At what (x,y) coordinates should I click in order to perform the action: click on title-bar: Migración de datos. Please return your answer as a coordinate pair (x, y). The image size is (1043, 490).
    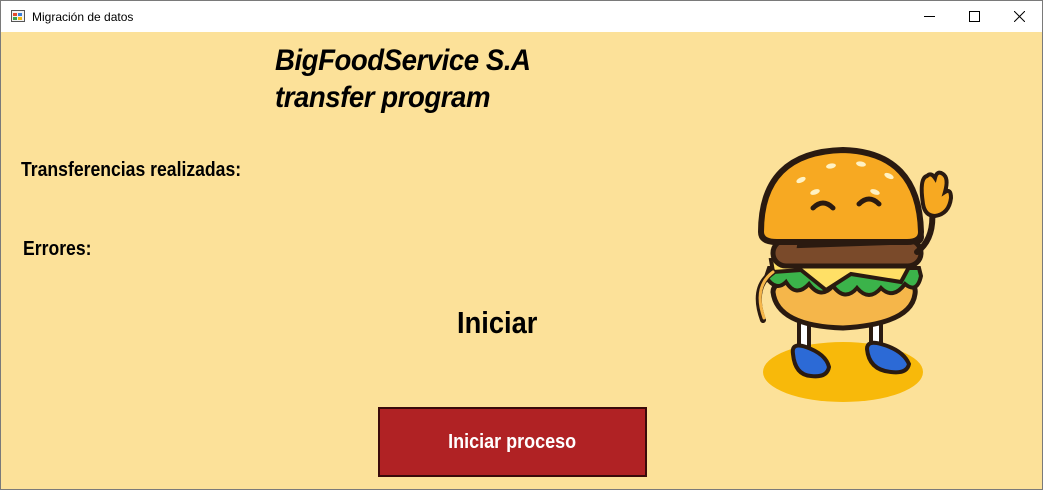
    Looking at the image, I should click on (521, 16).